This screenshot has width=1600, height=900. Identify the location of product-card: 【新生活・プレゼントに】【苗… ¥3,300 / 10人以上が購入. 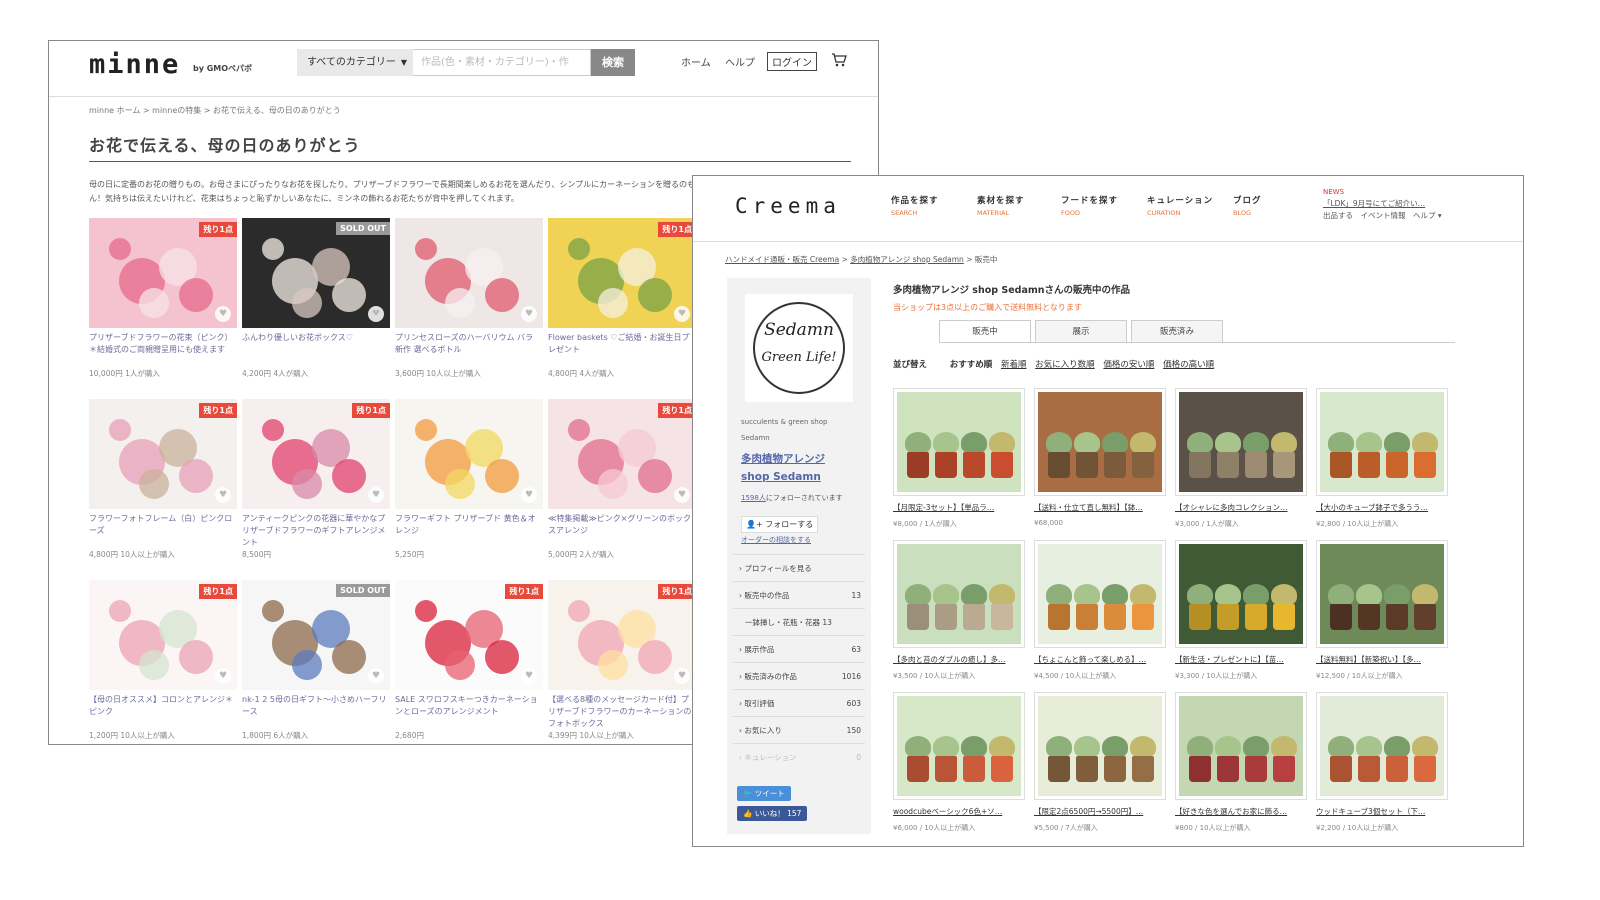
(1241, 610).